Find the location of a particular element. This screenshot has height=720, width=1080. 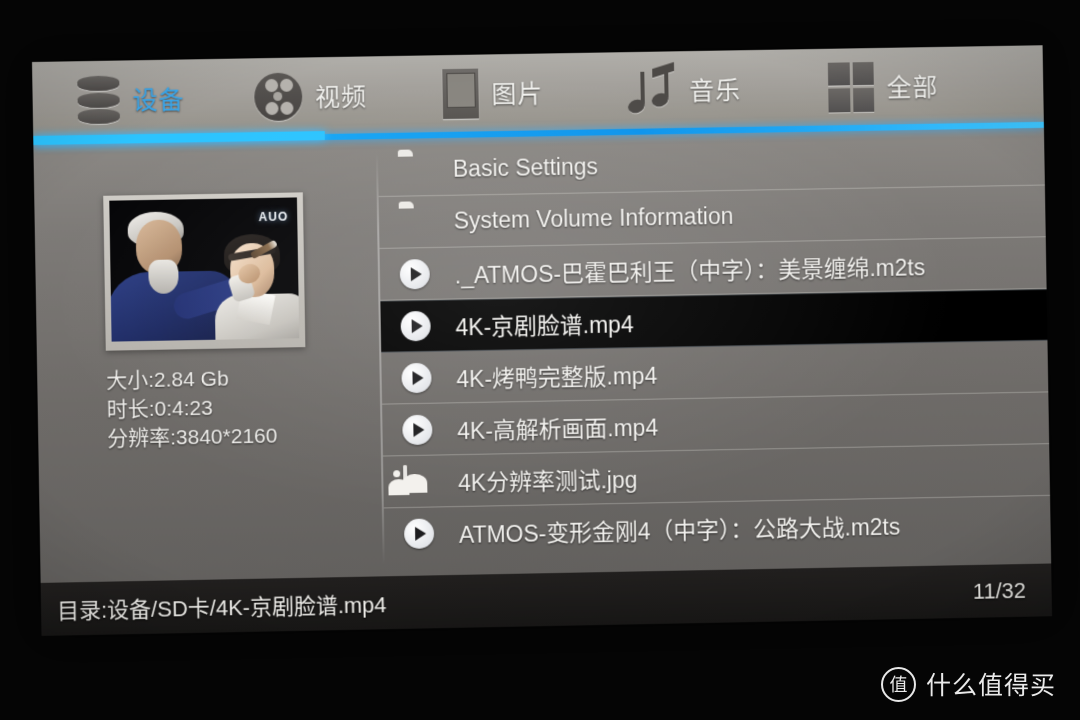

file-name: 4K分辨率测试.jpg is located at coordinates (547, 481).